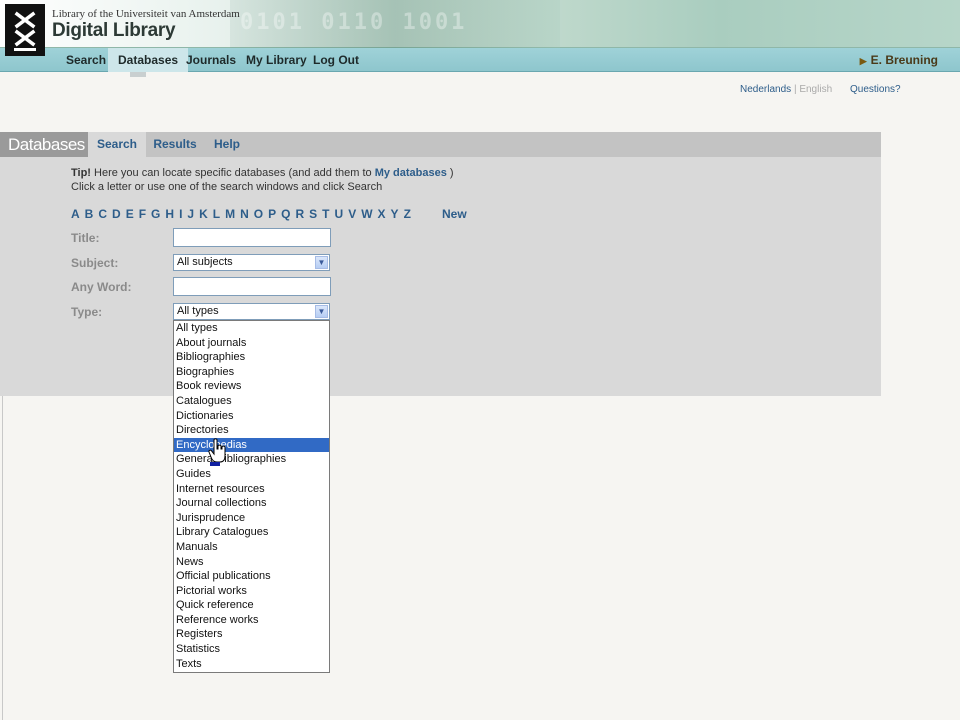  Describe the element at coordinates (407, 214) in the screenshot. I see `letter-link-z: Z` at that location.